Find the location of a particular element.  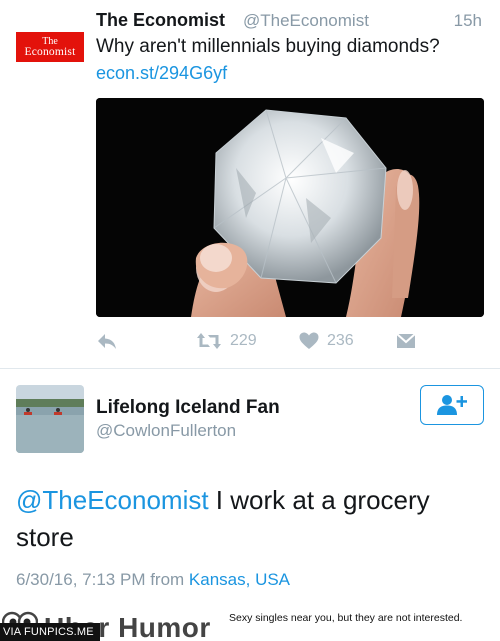

like-count: 236 is located at coordinates (340, 340).